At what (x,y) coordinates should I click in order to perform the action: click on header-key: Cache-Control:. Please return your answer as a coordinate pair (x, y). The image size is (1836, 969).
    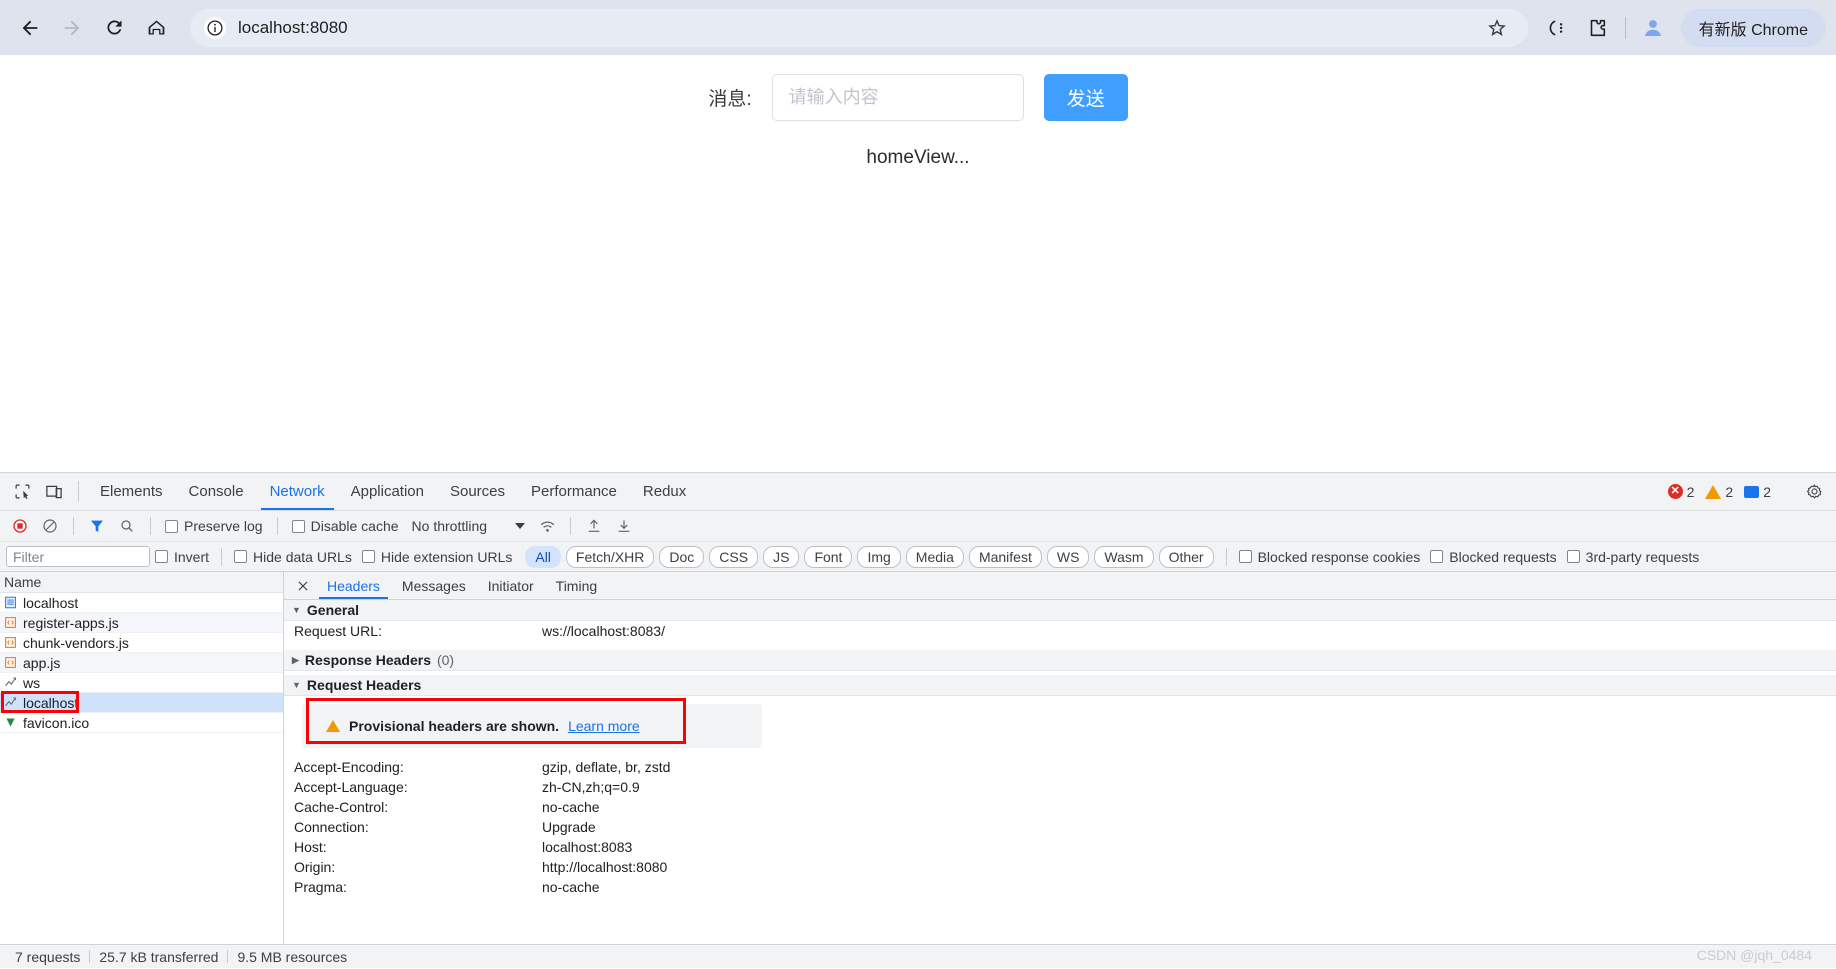
    Looking at the image, I should click on (341, 807).